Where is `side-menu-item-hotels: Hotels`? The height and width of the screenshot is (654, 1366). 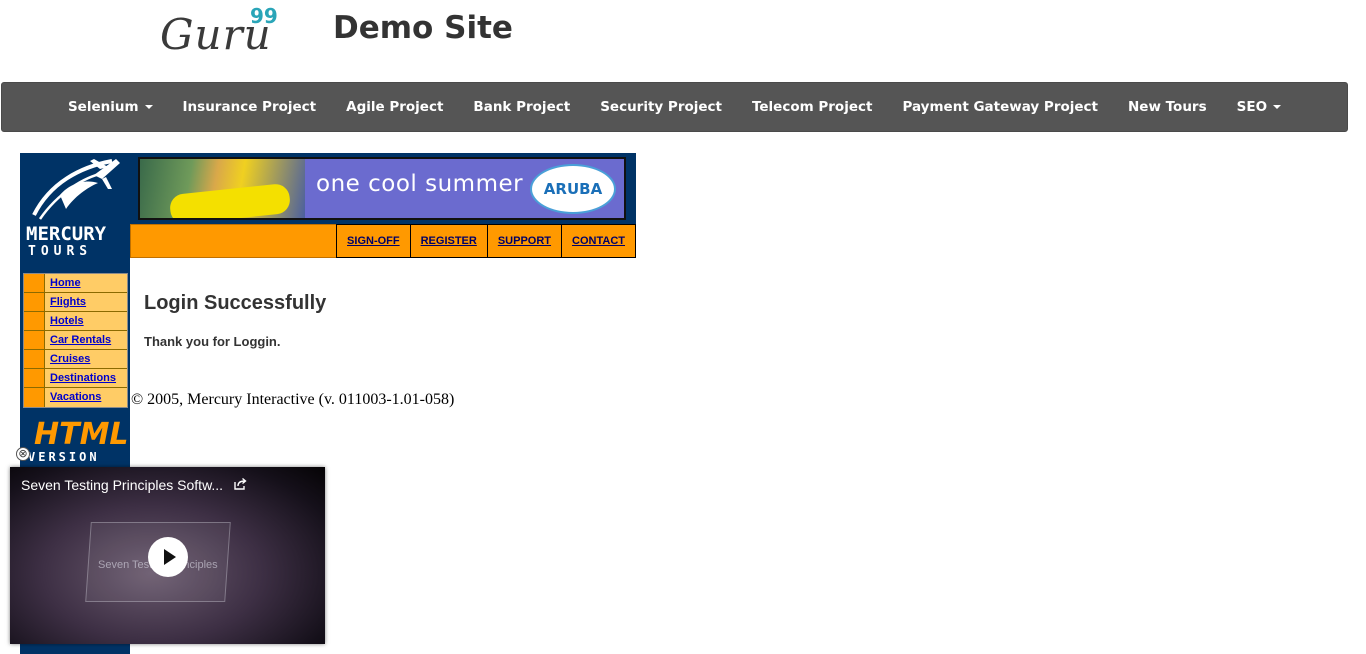 side-menu-item-hotels: Hotels is located at coordinates (75, 321).